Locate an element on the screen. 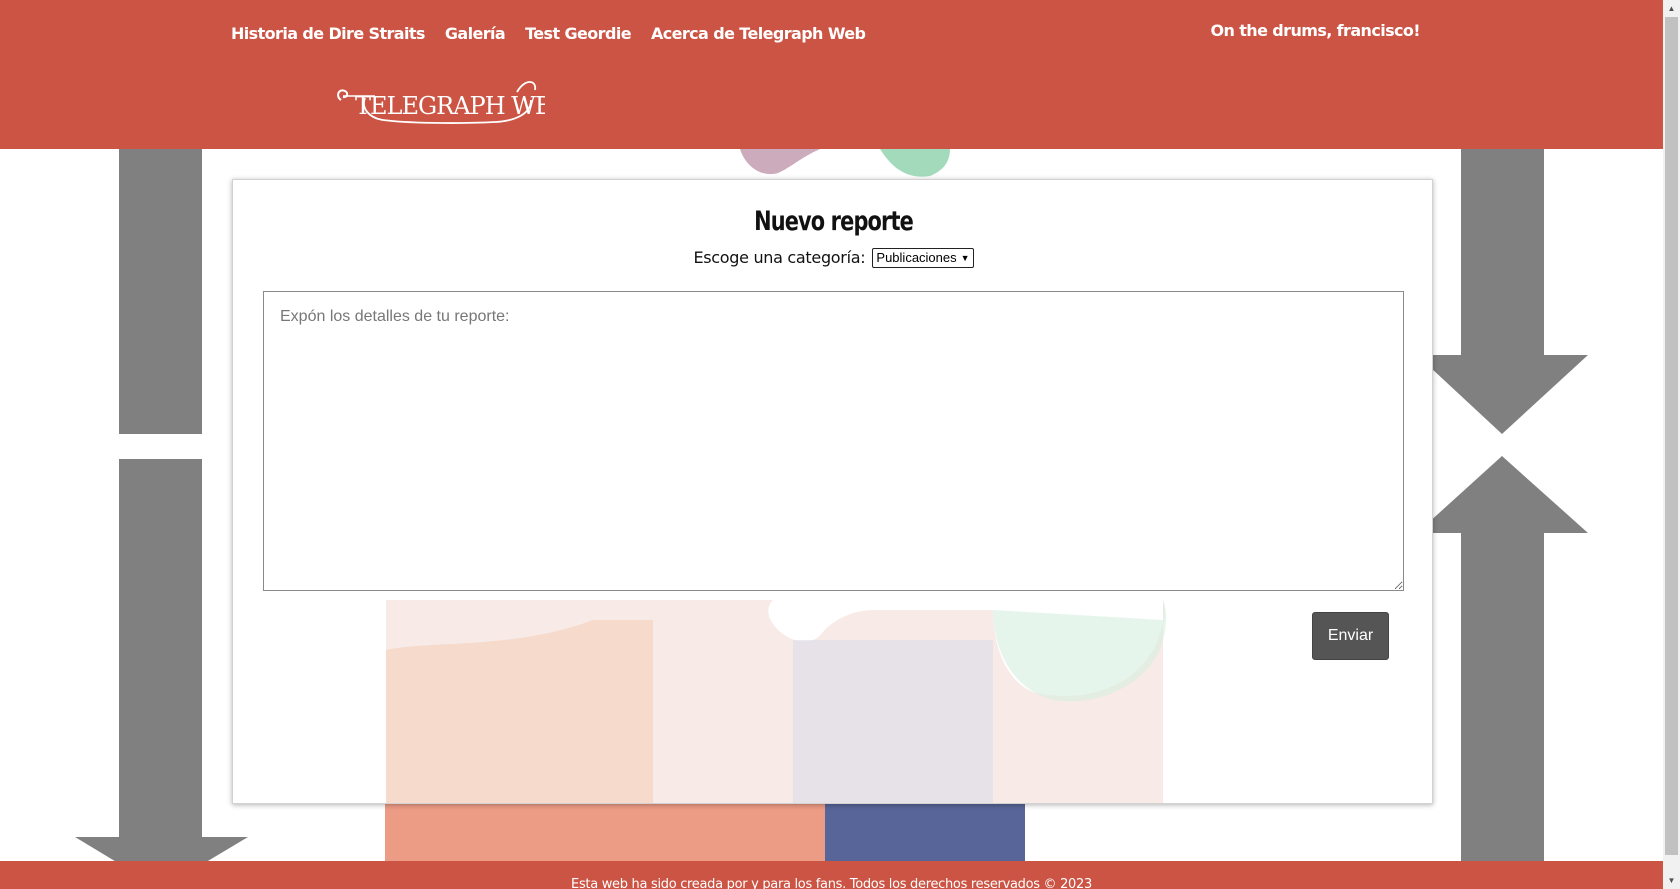 The width and height of the screenshot is (1680, 889). telegraph-web-logo: TELEGRAPH WEB is located at coordinates (440, 106).